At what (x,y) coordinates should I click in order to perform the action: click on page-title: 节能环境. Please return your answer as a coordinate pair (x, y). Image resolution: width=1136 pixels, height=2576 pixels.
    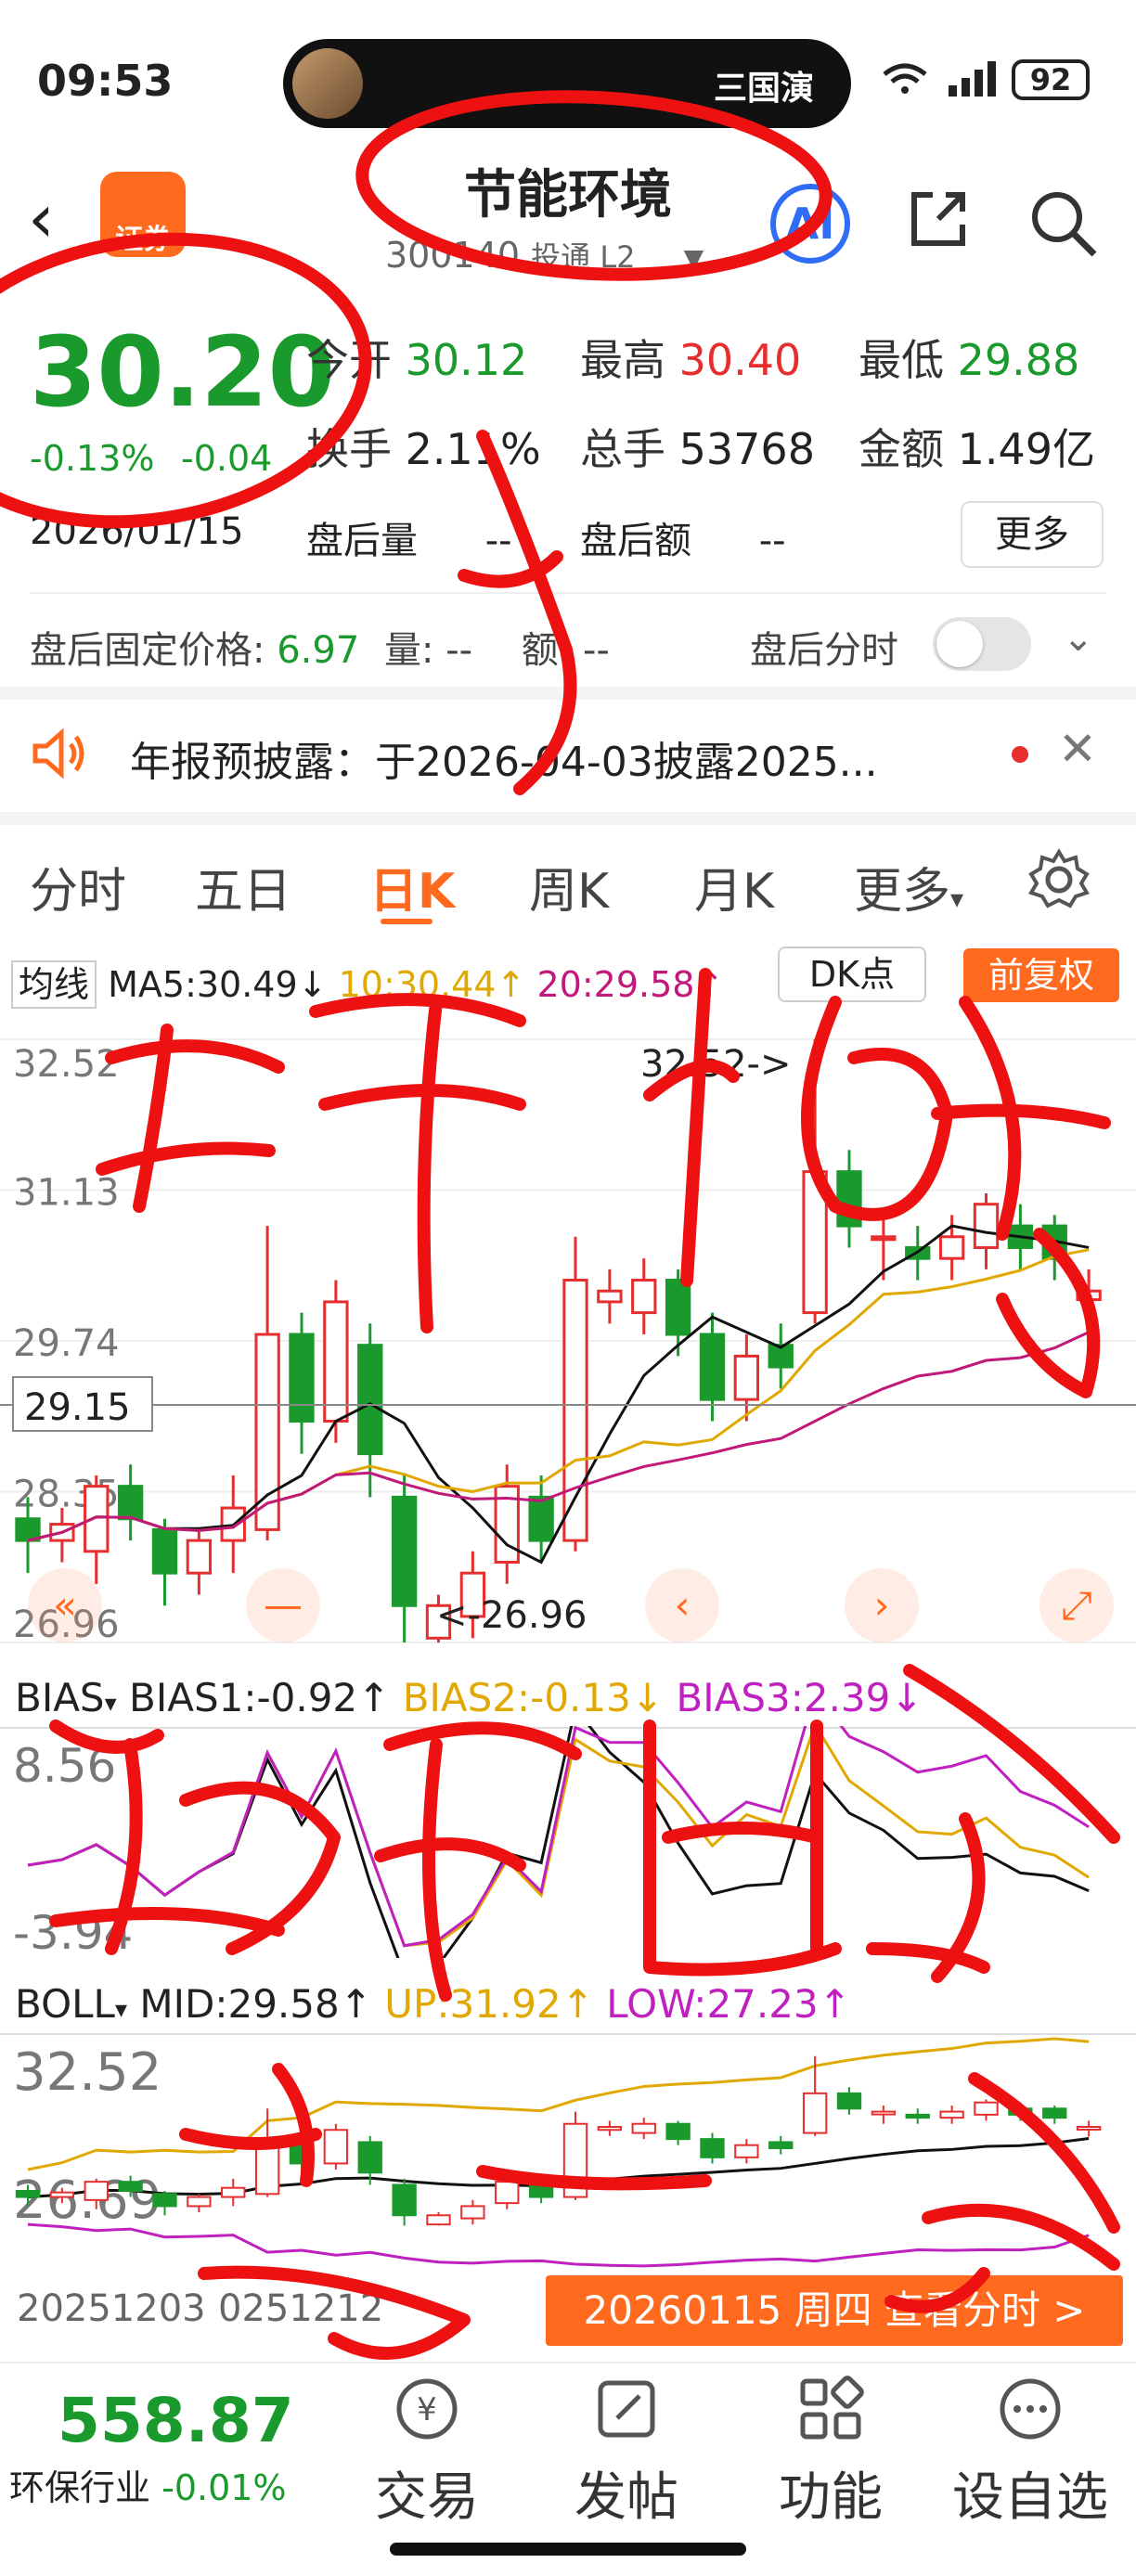
    Looking at the image, I should click on (568, 195).